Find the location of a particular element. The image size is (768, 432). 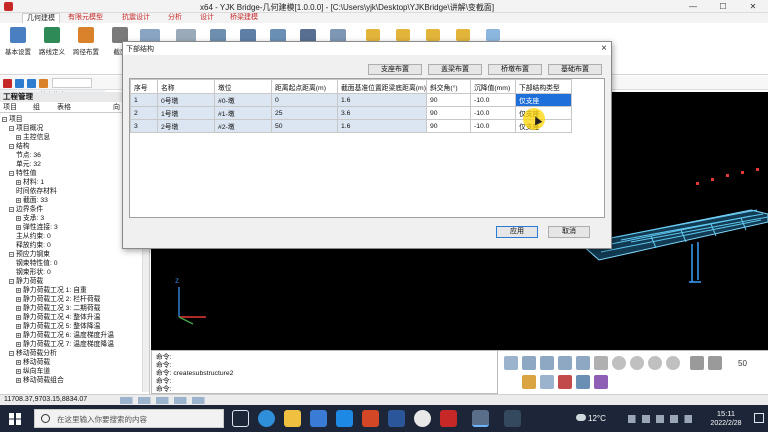

tree-item: + 静力荷载工况 3: 二期荷载 is located at coordinates (50, 309).